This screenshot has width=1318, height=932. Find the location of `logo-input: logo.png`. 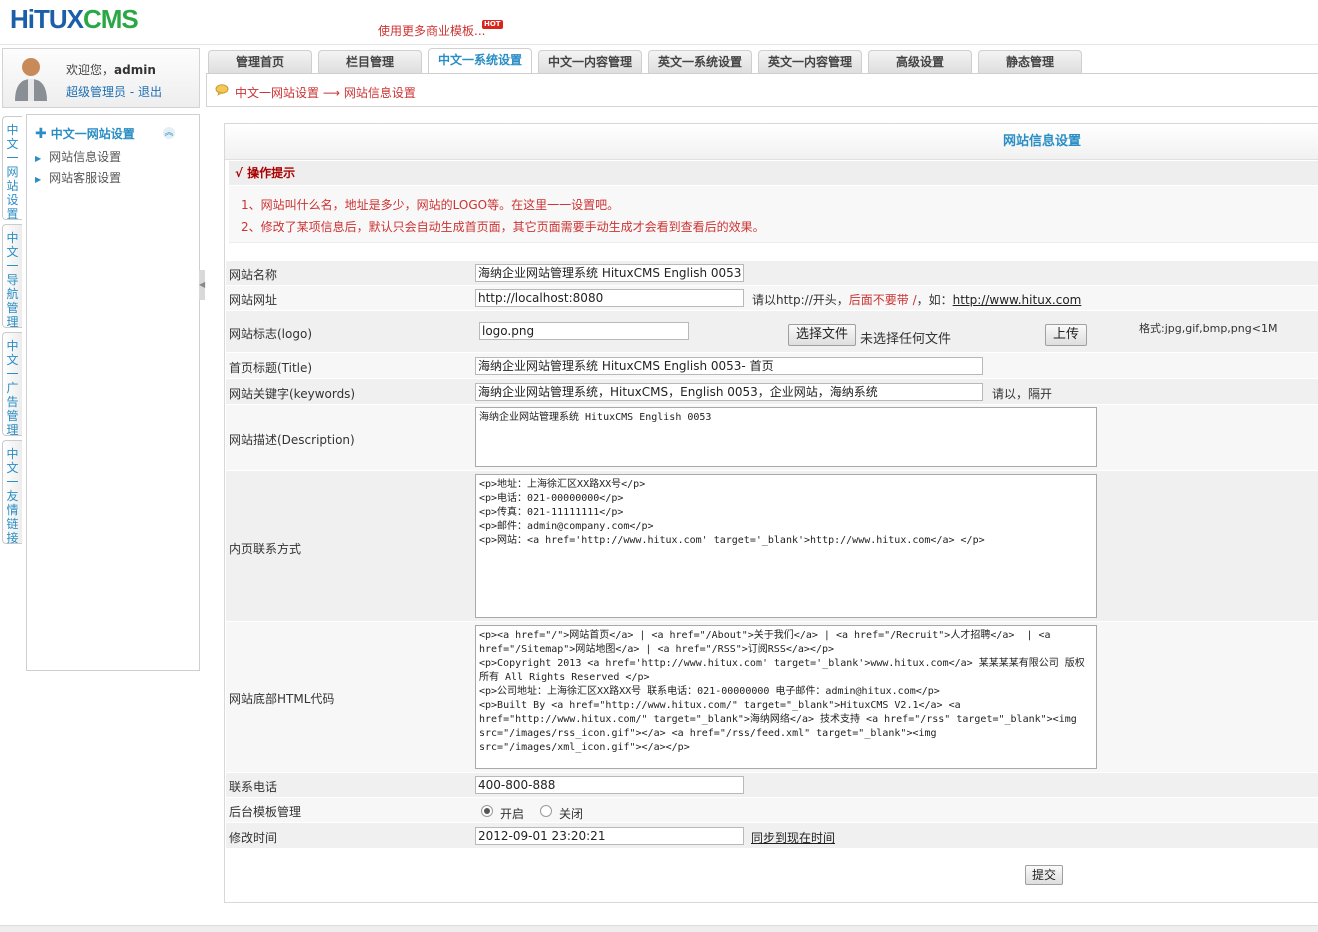

logo-input: logo.png is located at coordinates (584, 331).